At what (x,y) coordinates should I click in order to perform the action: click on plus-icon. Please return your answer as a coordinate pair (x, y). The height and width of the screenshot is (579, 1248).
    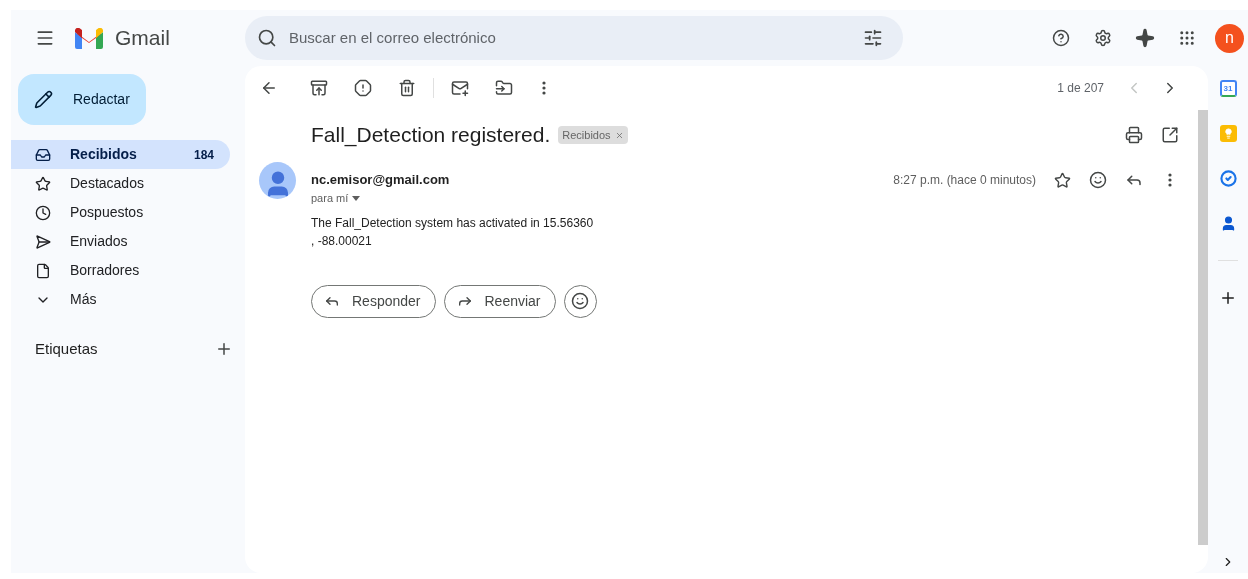
    Looking at the image, I should click on (224, 349).